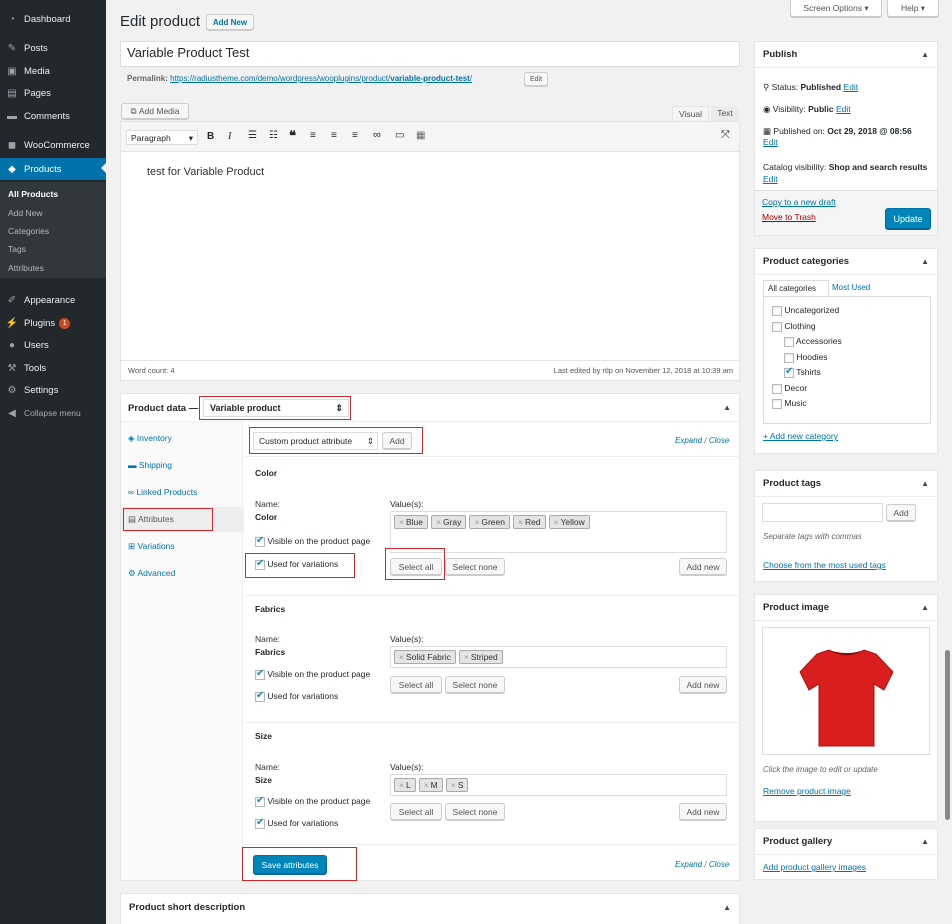 The height and width of the screenshot is (924, 952). Describe the element at coordinates (813, 341) in the screenshot. I see `category-item: Accessories` at that location.